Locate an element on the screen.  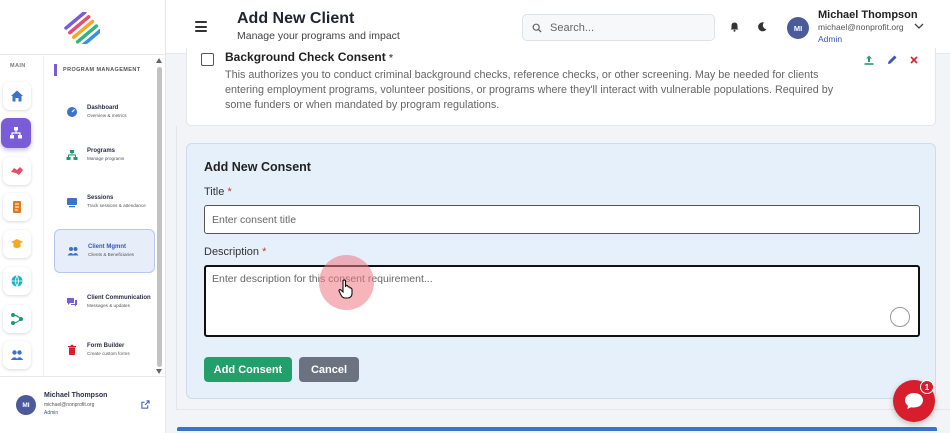
description-label-text: Description is located at coordinates (232, 252).